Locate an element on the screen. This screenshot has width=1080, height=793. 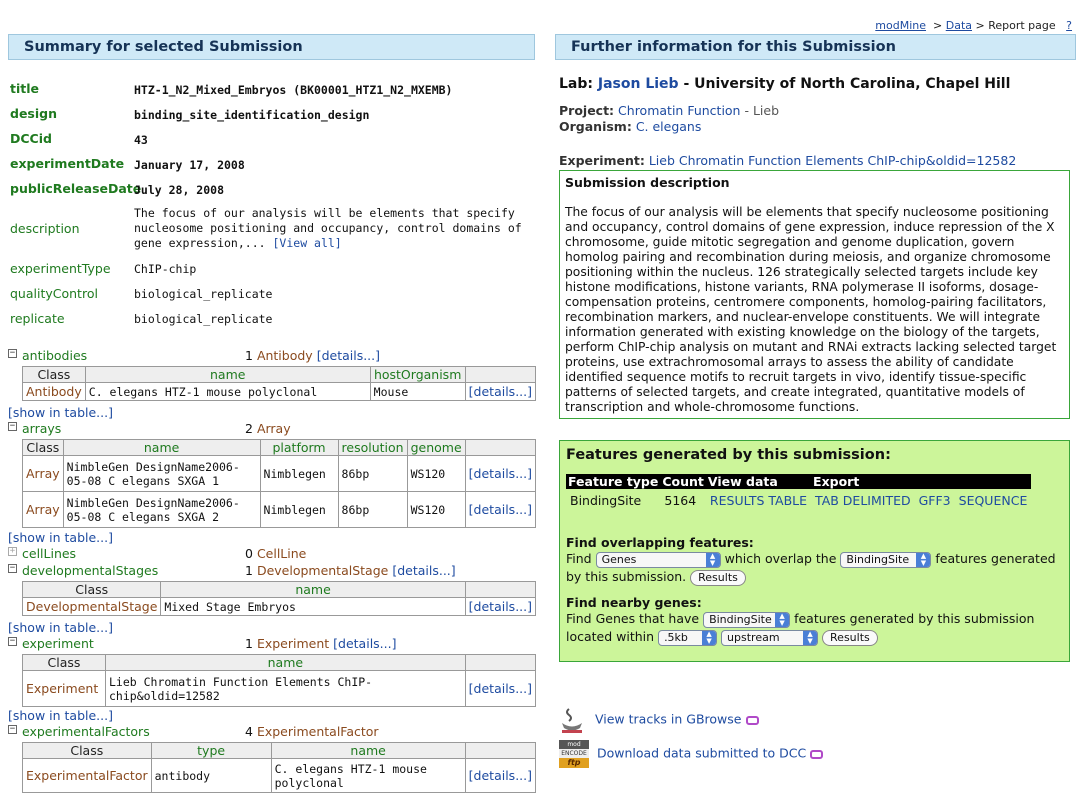
collection-name: developmentalStages is located at coordinates (90, 570).